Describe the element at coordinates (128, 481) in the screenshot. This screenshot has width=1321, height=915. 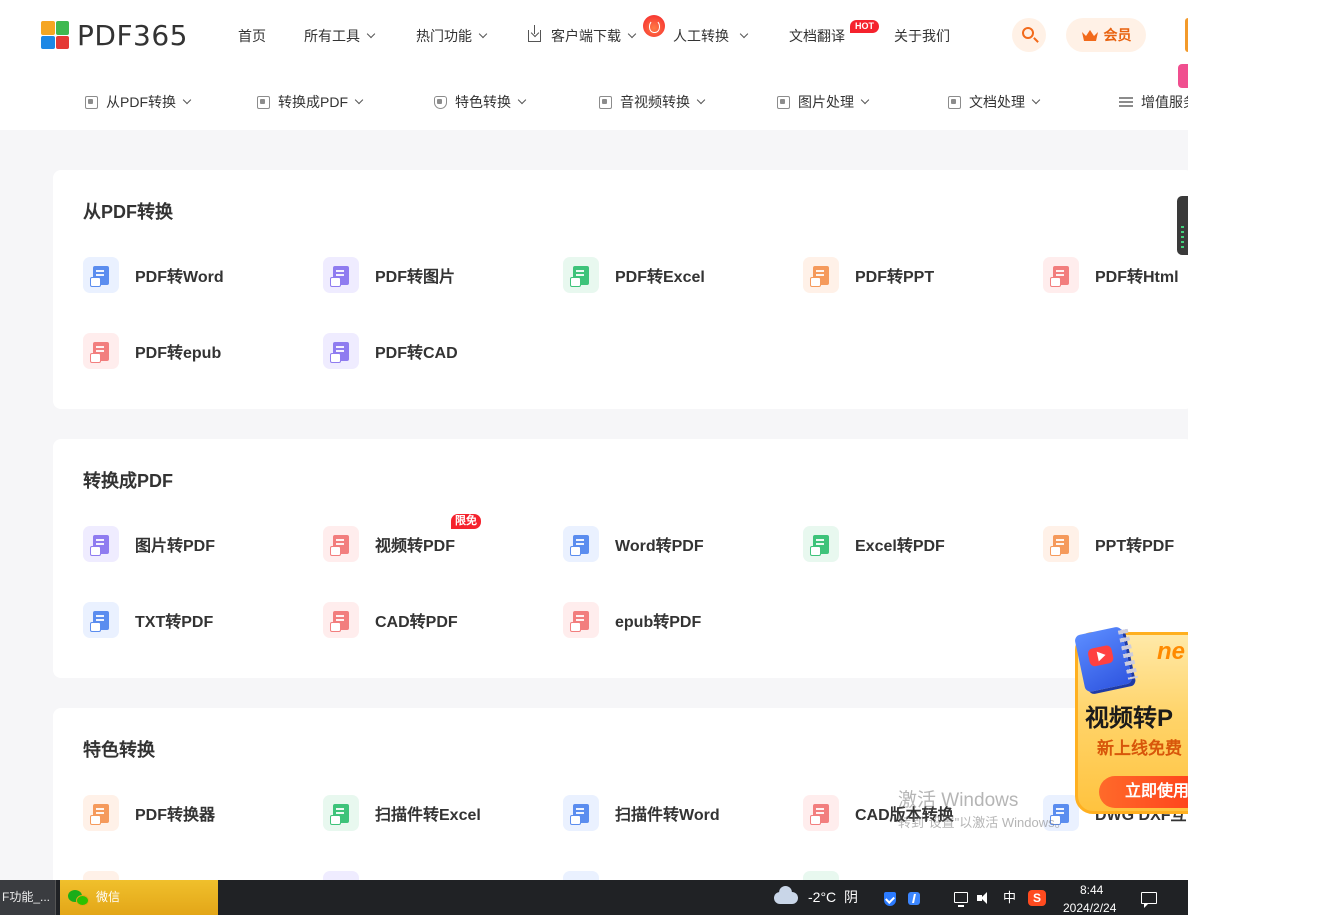
I see `section-title: 转换成PDF` at that location.